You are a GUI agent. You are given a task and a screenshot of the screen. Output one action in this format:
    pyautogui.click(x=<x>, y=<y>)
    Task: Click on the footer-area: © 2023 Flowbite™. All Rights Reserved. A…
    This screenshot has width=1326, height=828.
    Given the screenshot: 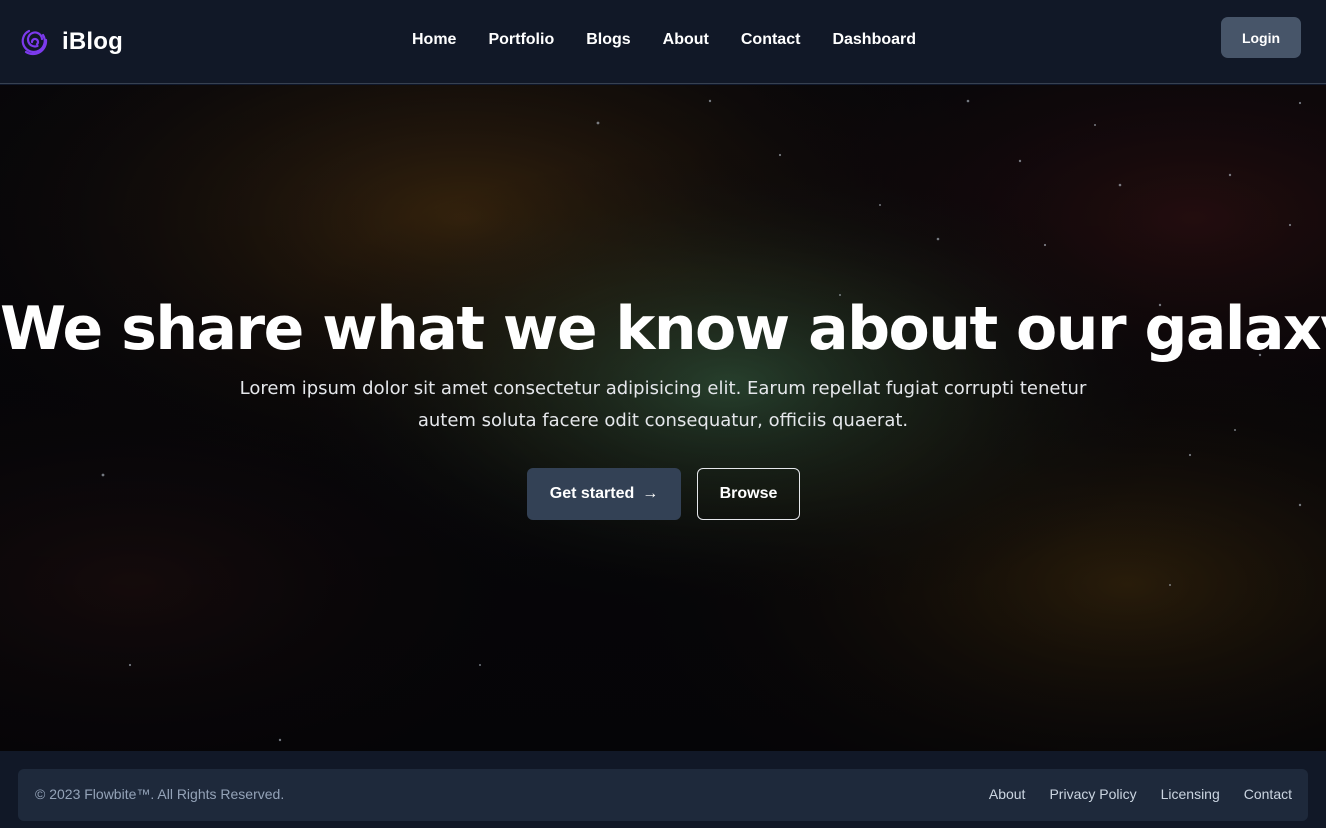 What is the action you would take?
    pyautogui.click(x=663, y=789)
    